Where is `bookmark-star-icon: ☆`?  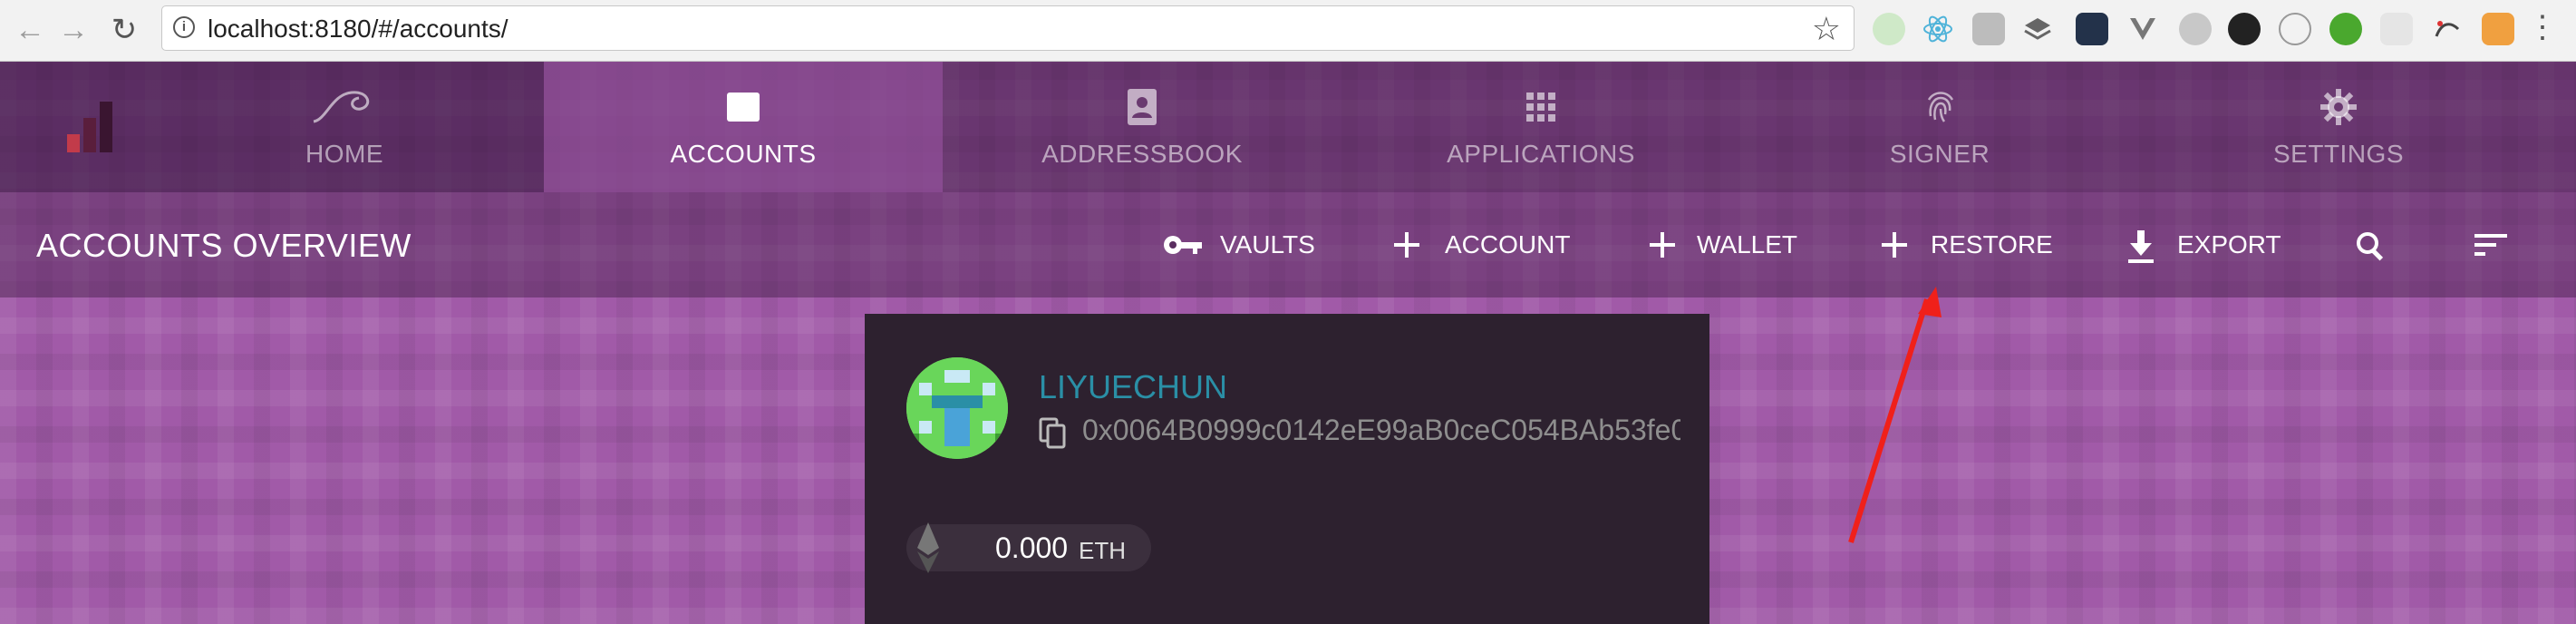 bookmark-star-icon: ☆ is located at coordinates (1826, 29).